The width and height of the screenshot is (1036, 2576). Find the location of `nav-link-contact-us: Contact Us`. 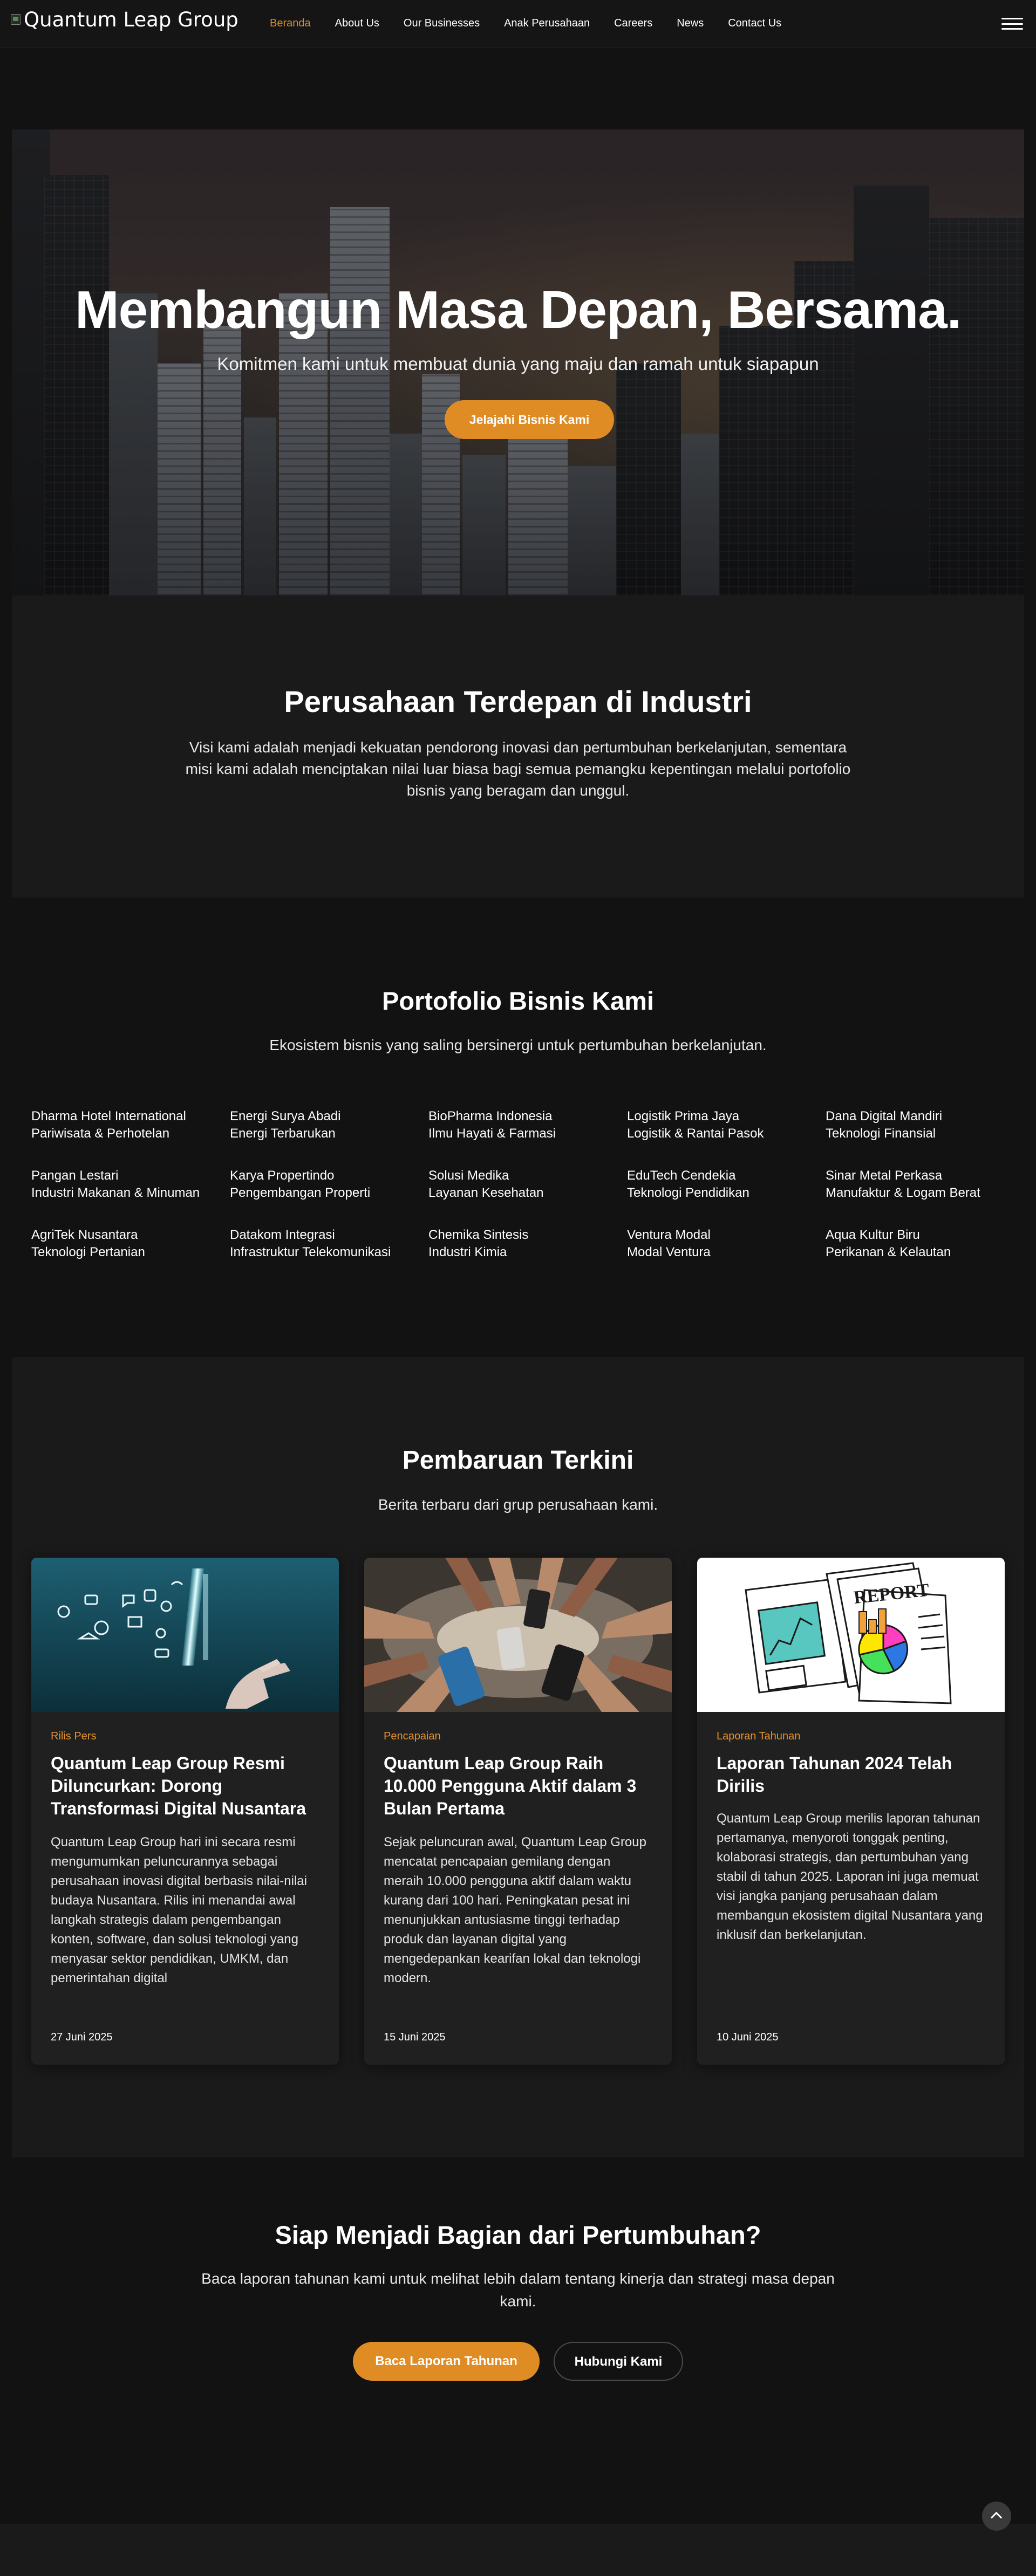

nav-link-contact-us: Contact Us is located at coordinates (754, 23).